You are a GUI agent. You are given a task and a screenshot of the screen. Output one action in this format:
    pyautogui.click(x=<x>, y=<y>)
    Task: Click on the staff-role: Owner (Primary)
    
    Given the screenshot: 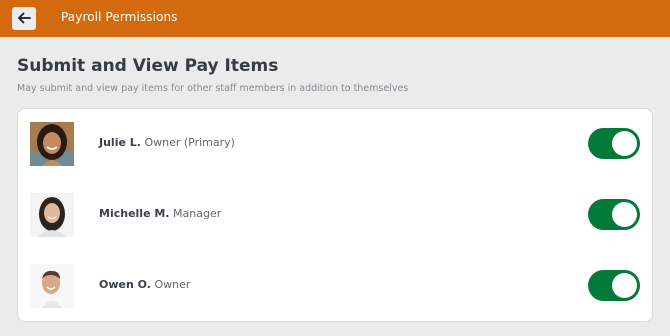 What is the action you would take?
    pyautogui.click(x=189, y=142)
    